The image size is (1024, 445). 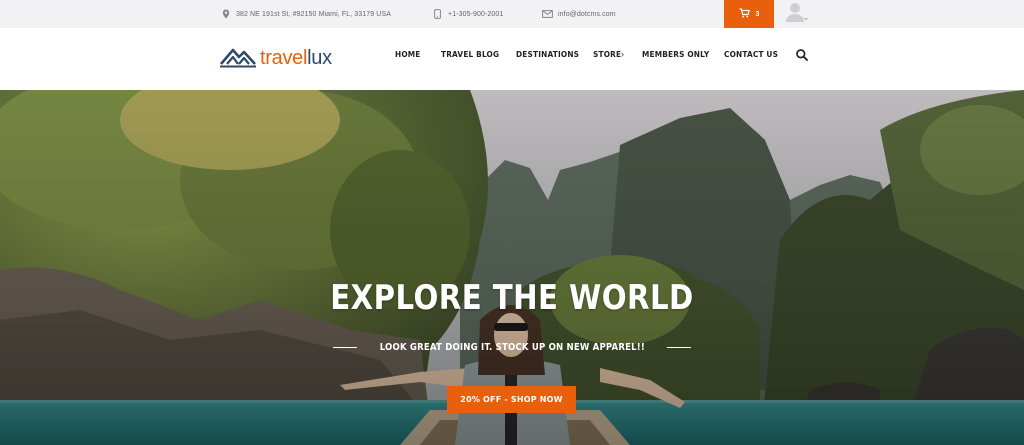 I want to click on travellux-logo: travellux, so click(x=275, y=58).